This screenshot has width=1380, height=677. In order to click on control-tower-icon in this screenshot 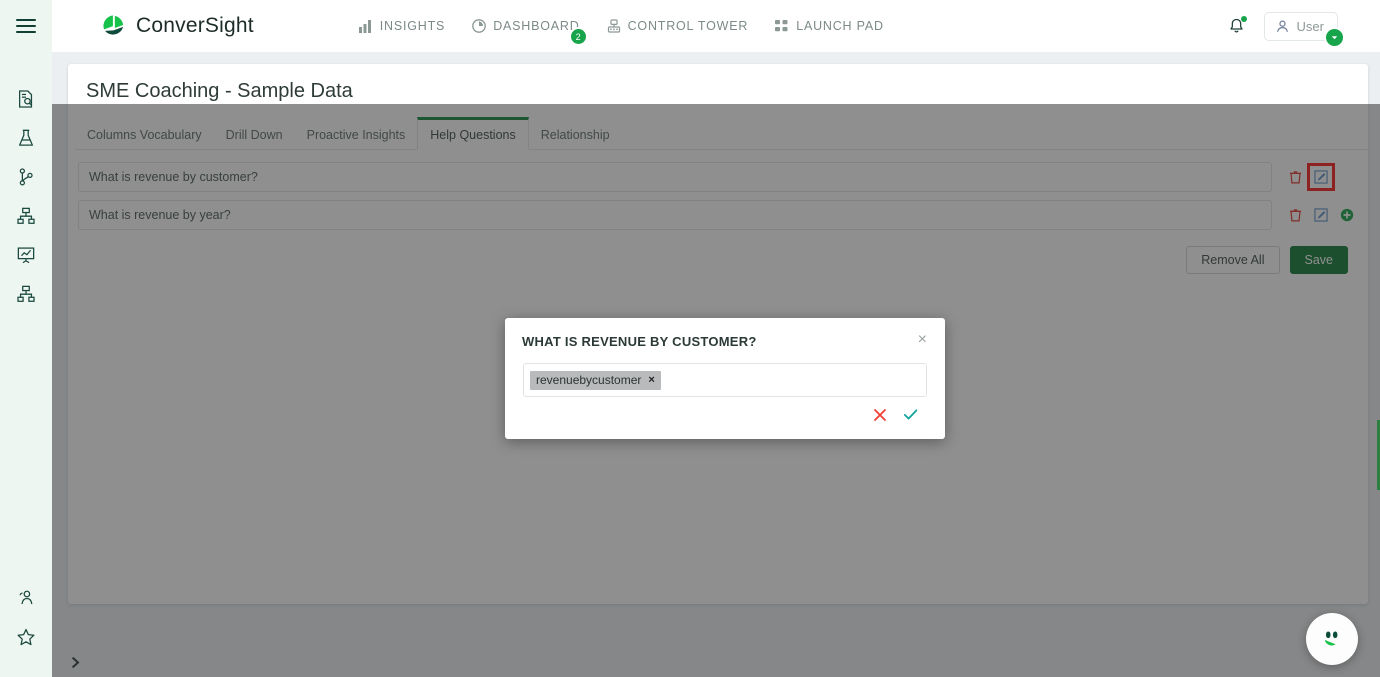, I will do `click(613, 26)`.